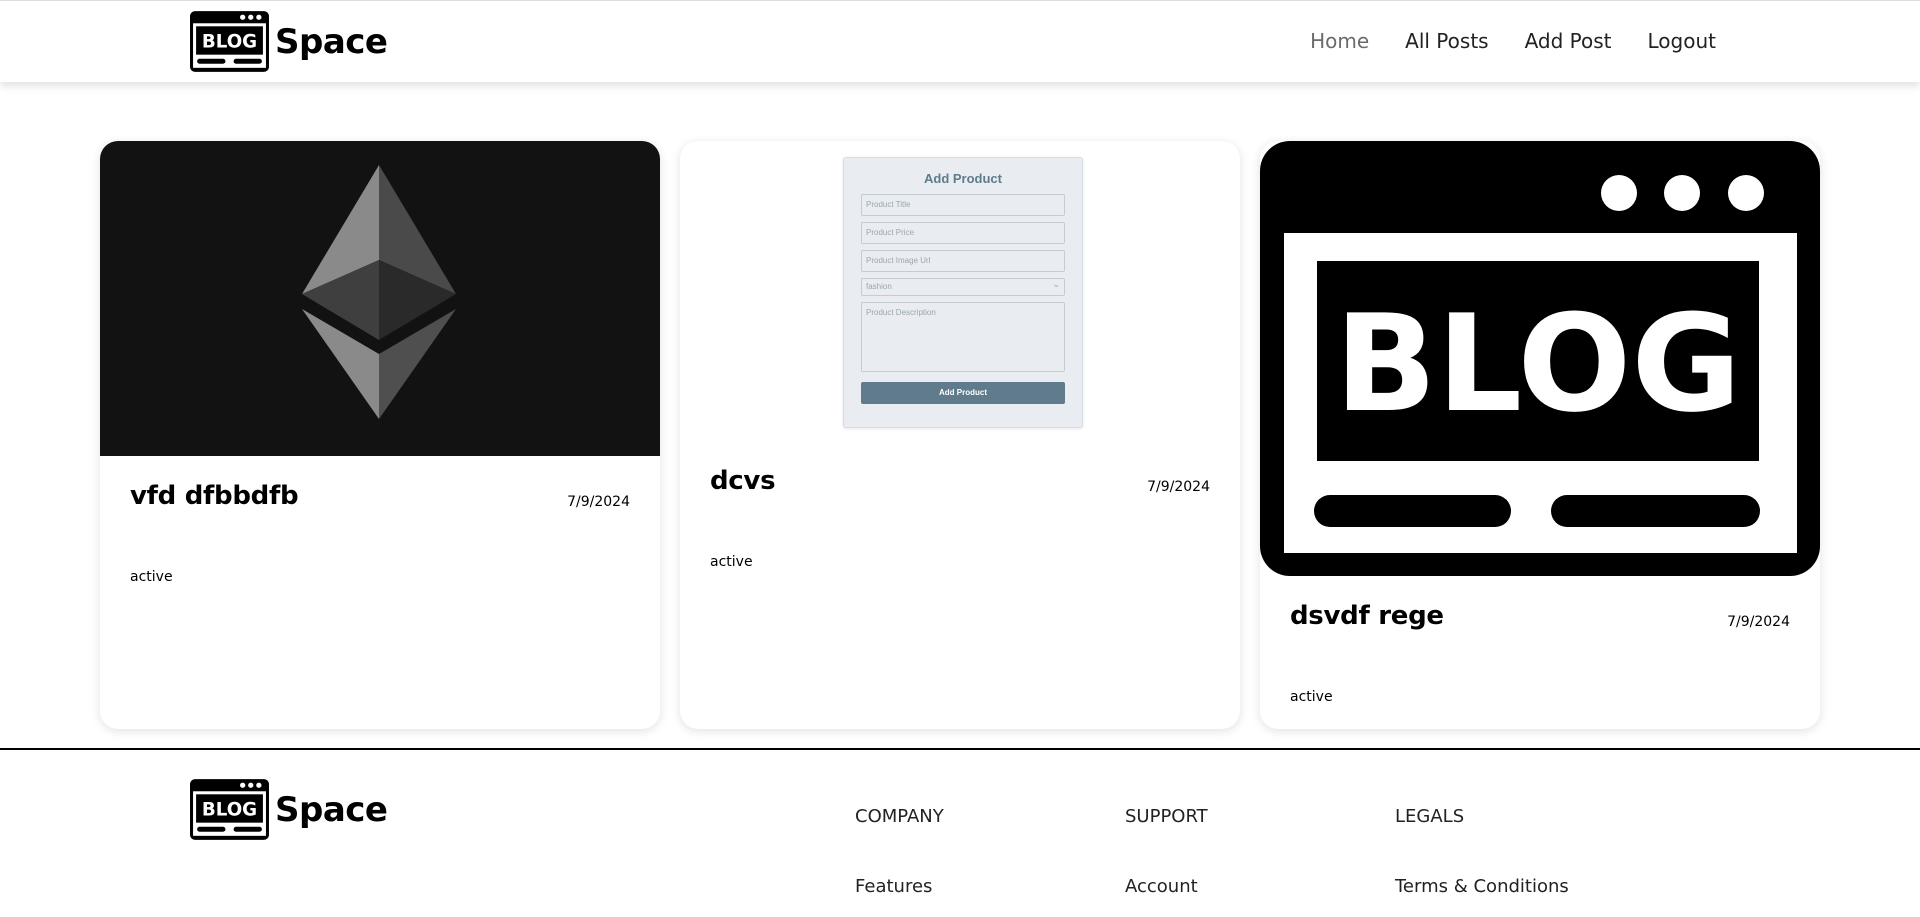 The height and width of the screenshot is (917, 1920). Describe the element at coordinates (1513, 41) in the screenshot. I see `main-nav: Home All Posts Add Post Logout` at that location.